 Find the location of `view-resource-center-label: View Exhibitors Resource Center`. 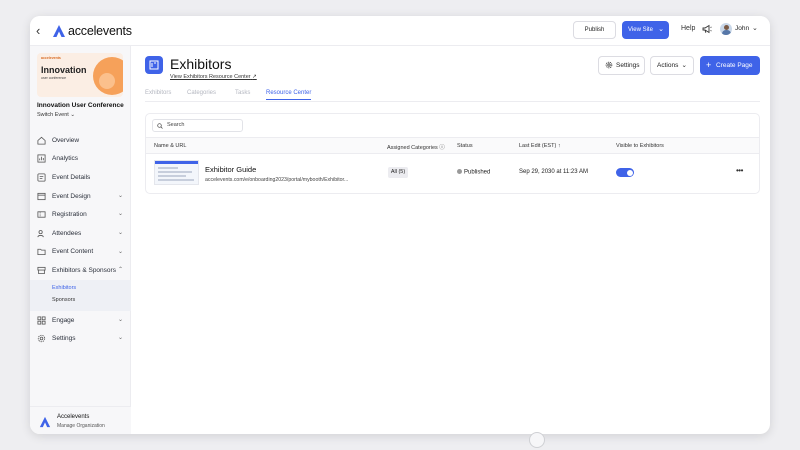

view-resource-center-label: View Exhibitors Resource Center is located at coordinates (210, 77).